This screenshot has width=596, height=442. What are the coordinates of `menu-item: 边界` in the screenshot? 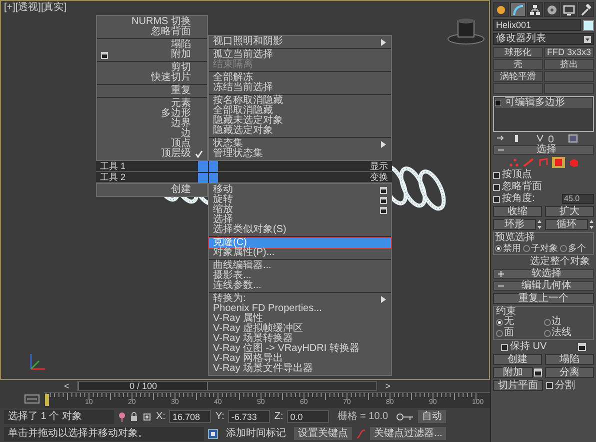 It's located at (152, 124).